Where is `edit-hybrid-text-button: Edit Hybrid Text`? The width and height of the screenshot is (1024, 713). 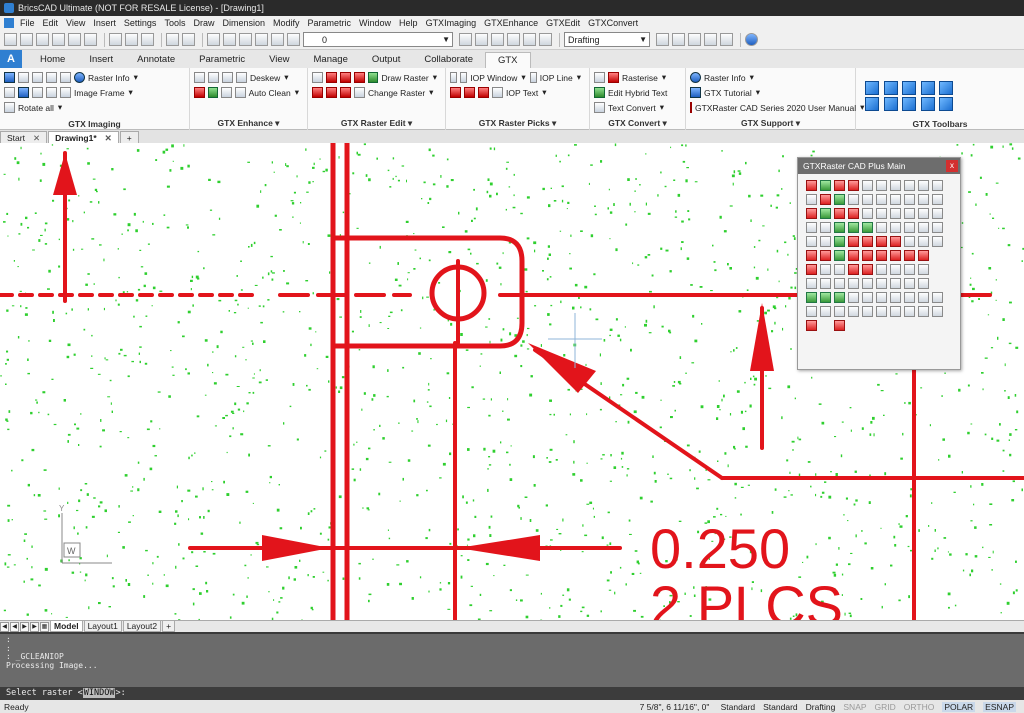 edit-hybrid-text-button: Edit Hybrid Text is located at coordinates (637, 93).